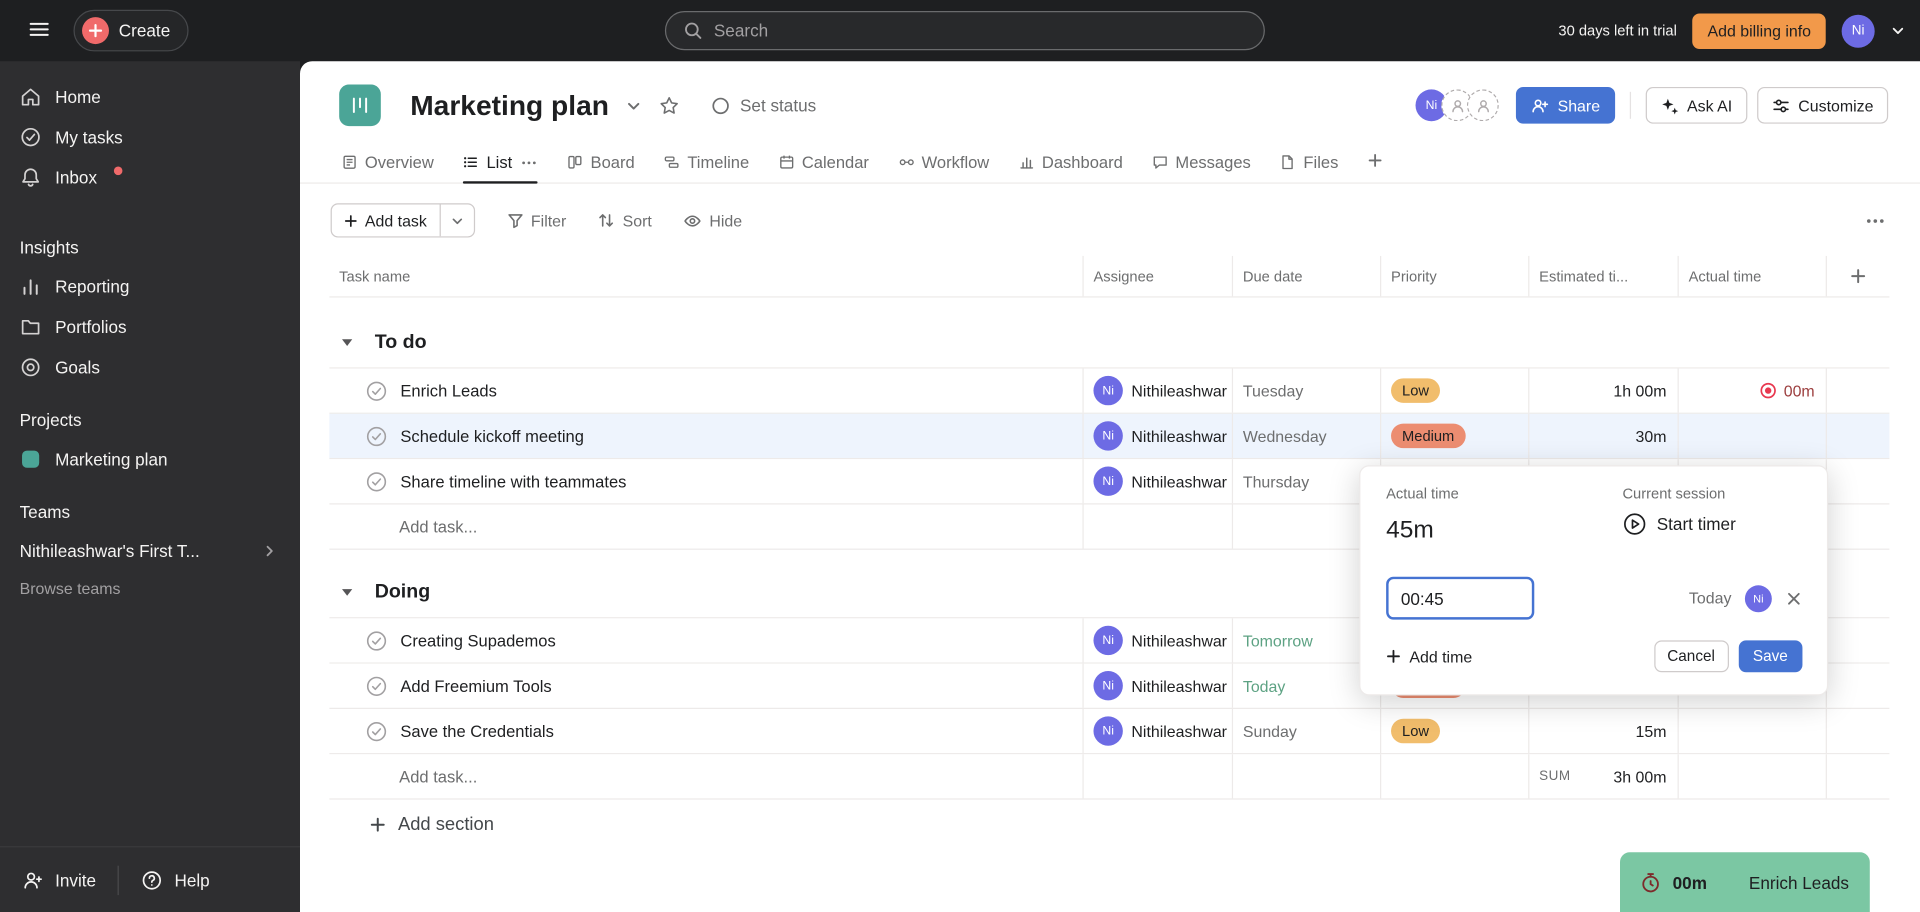 This screenshot has width=1920, height=912. I want to click on estimated-time: 15m, so click(1651, 731).